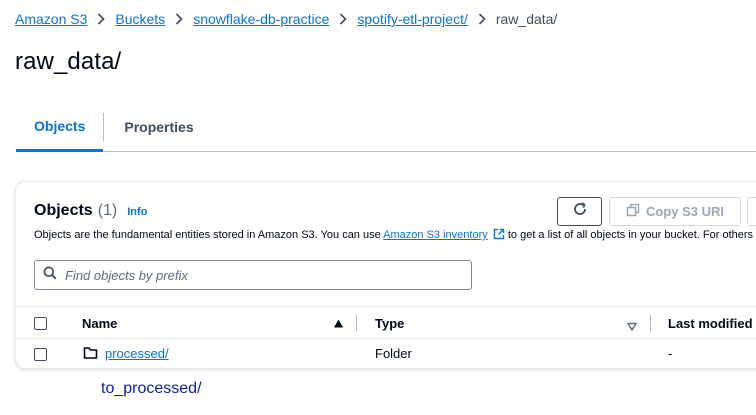  I want to click on copy-icon, so click(633, 211).